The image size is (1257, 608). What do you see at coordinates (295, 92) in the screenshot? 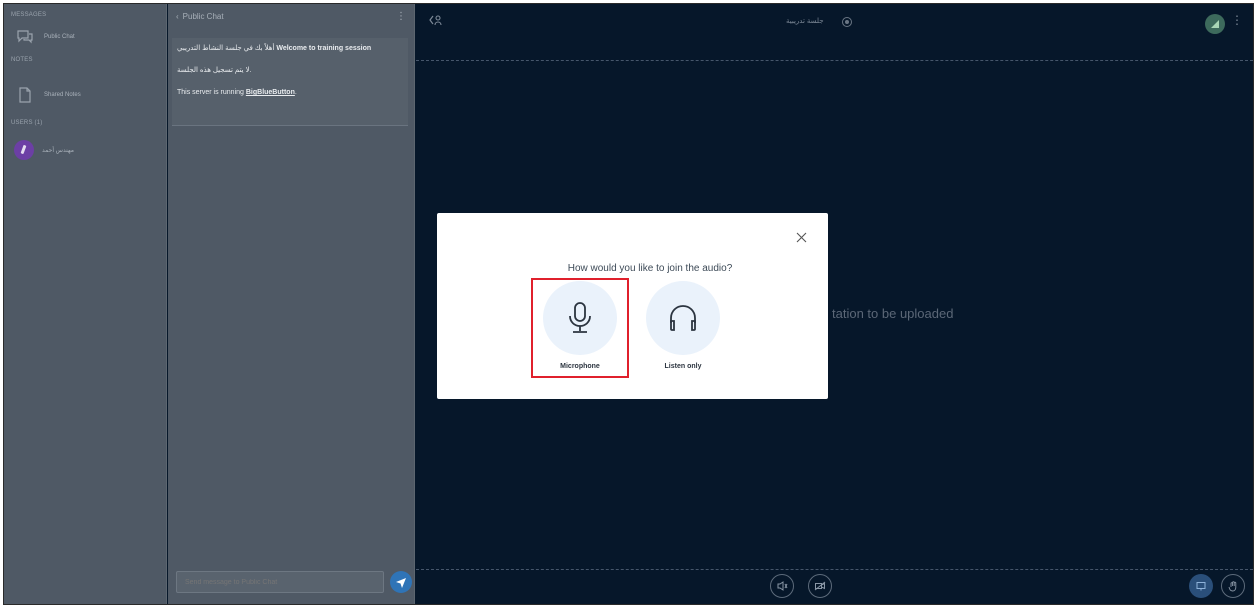
I see `server-suffix: .` at bounding box center [295, 92].